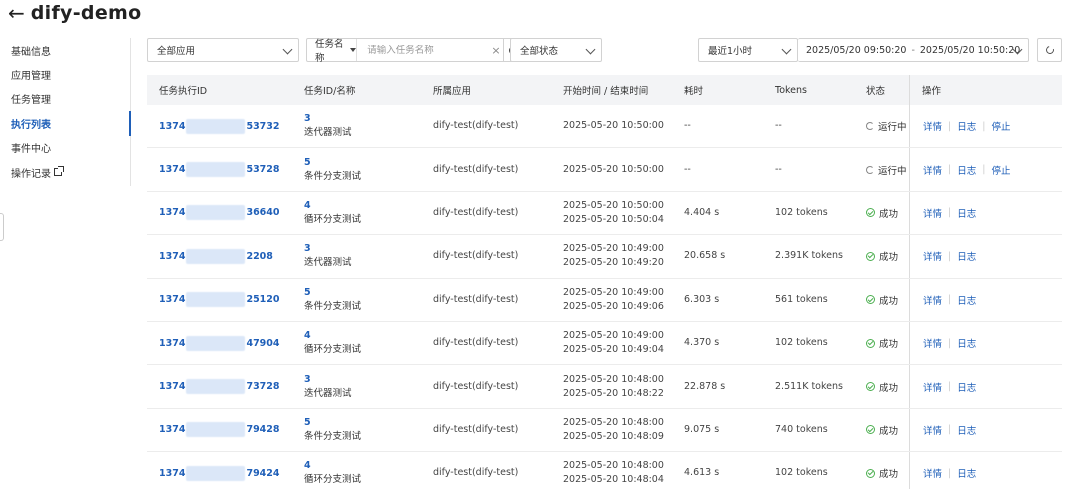 Image resolution: width=1080 pixels, height=489 pixels. I want to click on execution-id-link: 1374 47904, so click(219, 343).